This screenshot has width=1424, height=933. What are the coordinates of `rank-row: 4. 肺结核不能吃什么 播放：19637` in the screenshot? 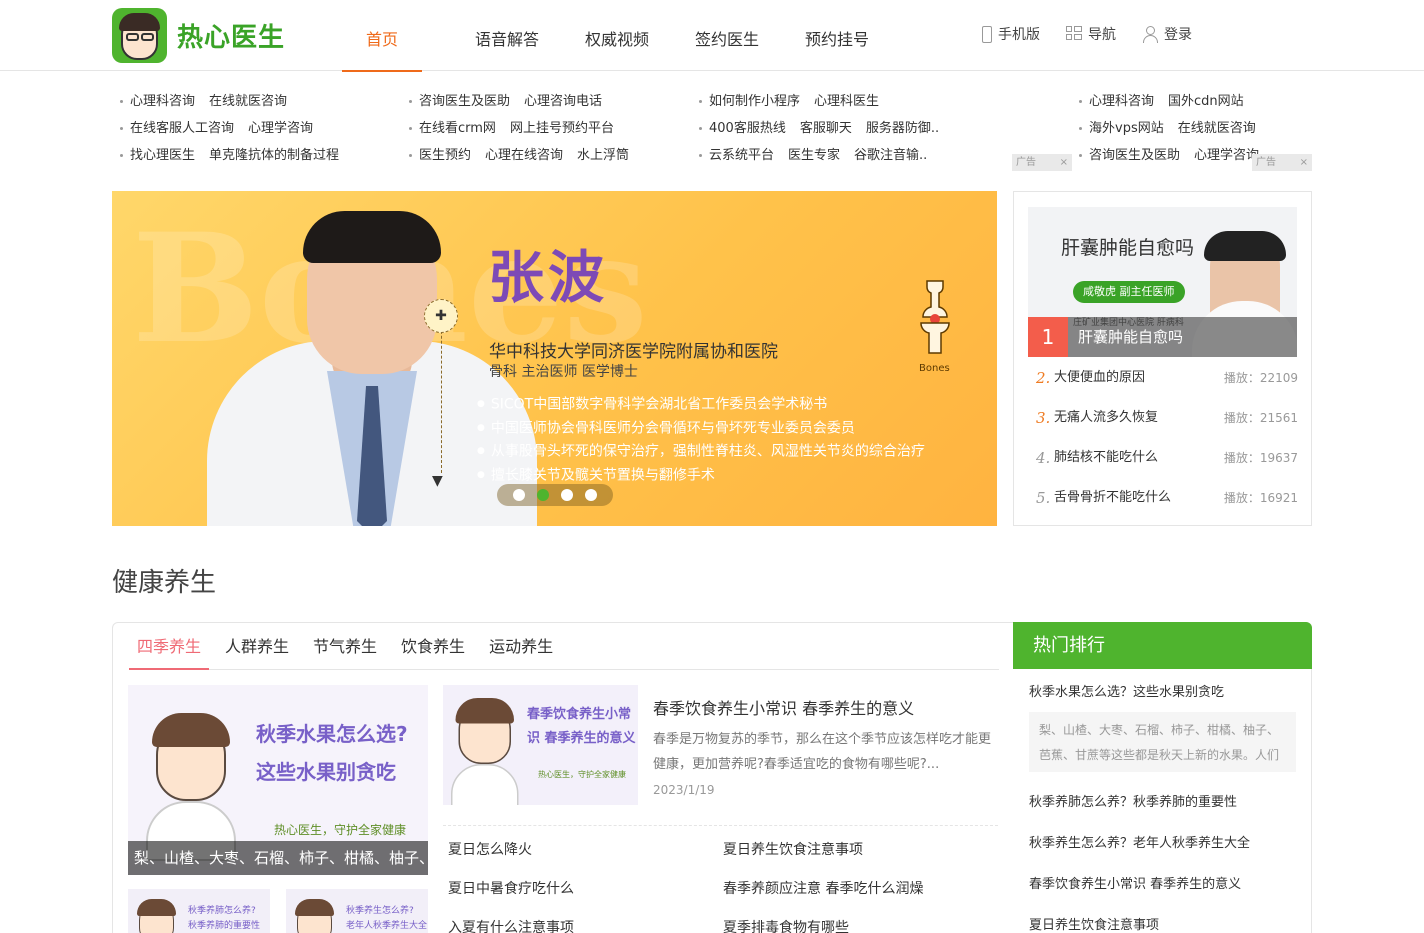 It's located at (1167, 458).